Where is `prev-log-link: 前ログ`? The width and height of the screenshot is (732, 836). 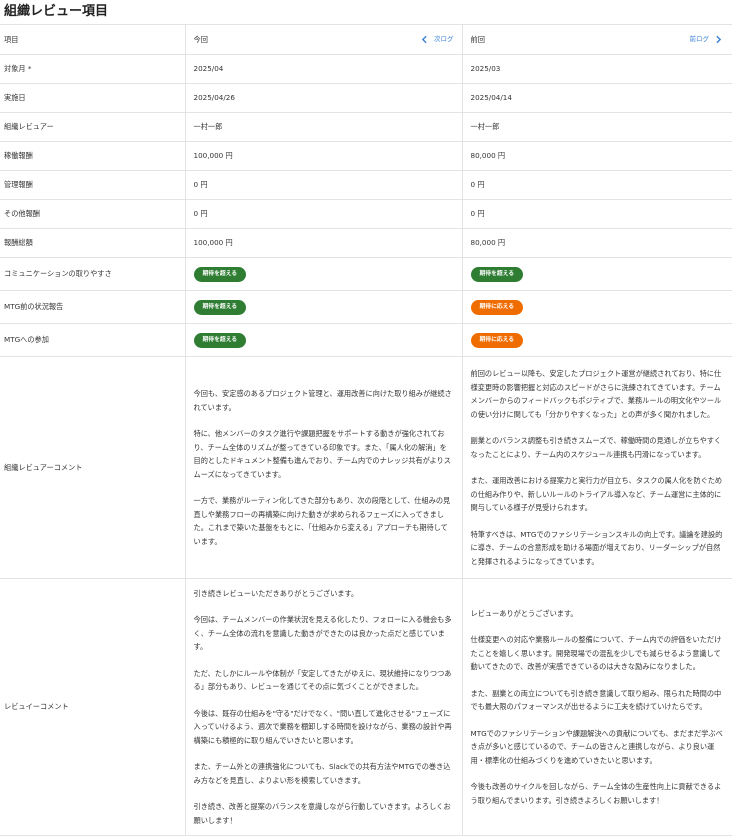
prev-log-link: 前ログ is located at coordinates (707, 40).